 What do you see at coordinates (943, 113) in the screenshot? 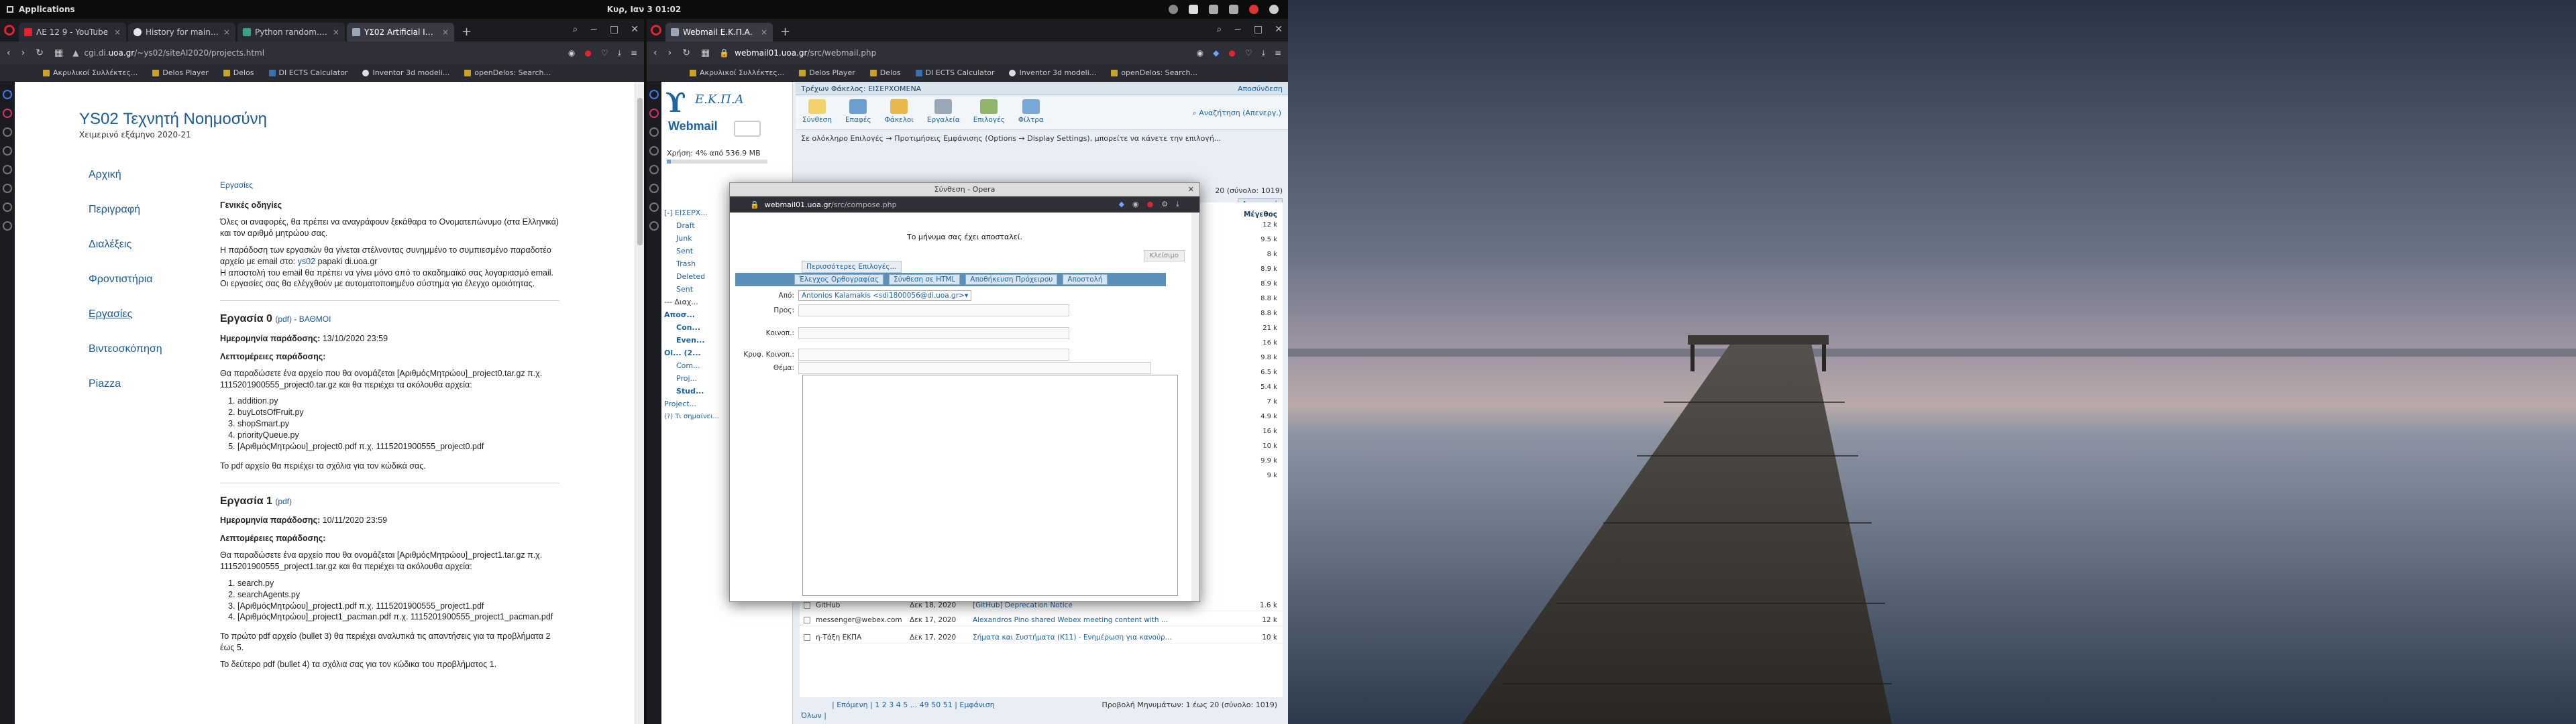
I see `tools-button: Εργαλεία` at bounding box center [943, 113].